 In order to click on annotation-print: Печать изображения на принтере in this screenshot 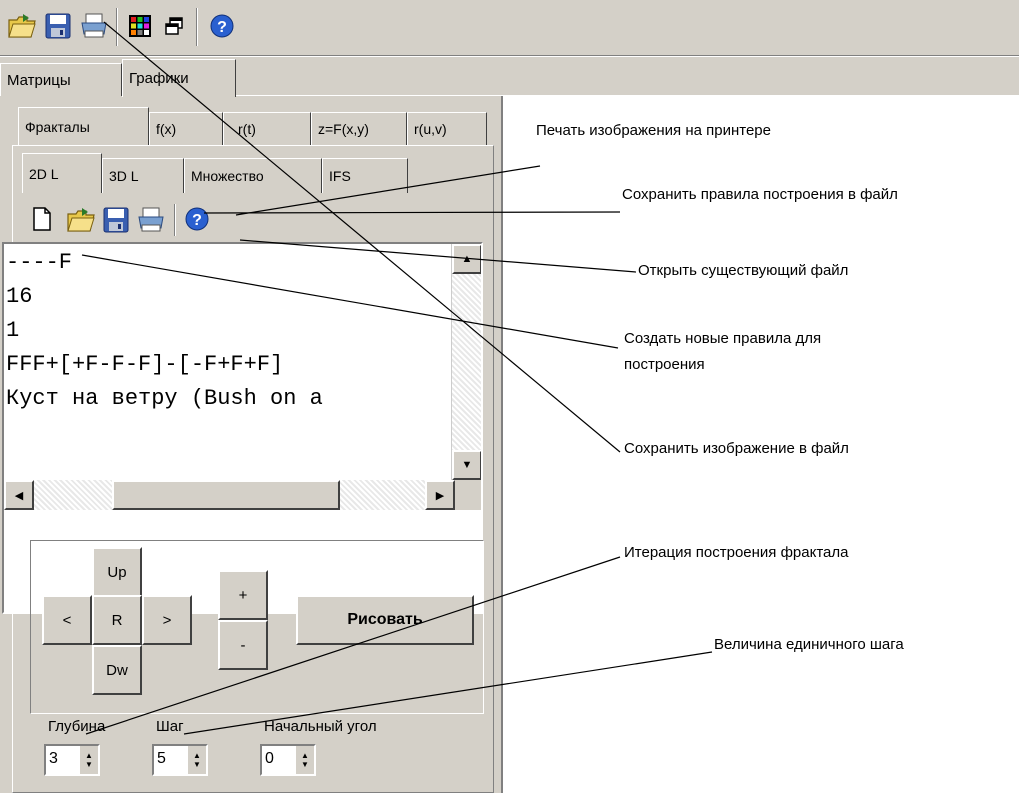, I will do `click(653, 130)`.